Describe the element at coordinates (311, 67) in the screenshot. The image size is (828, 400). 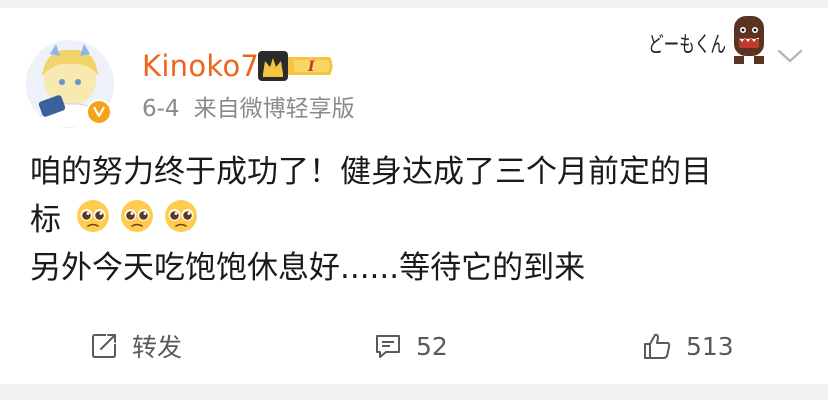
I see `vip-level: I` at that location.